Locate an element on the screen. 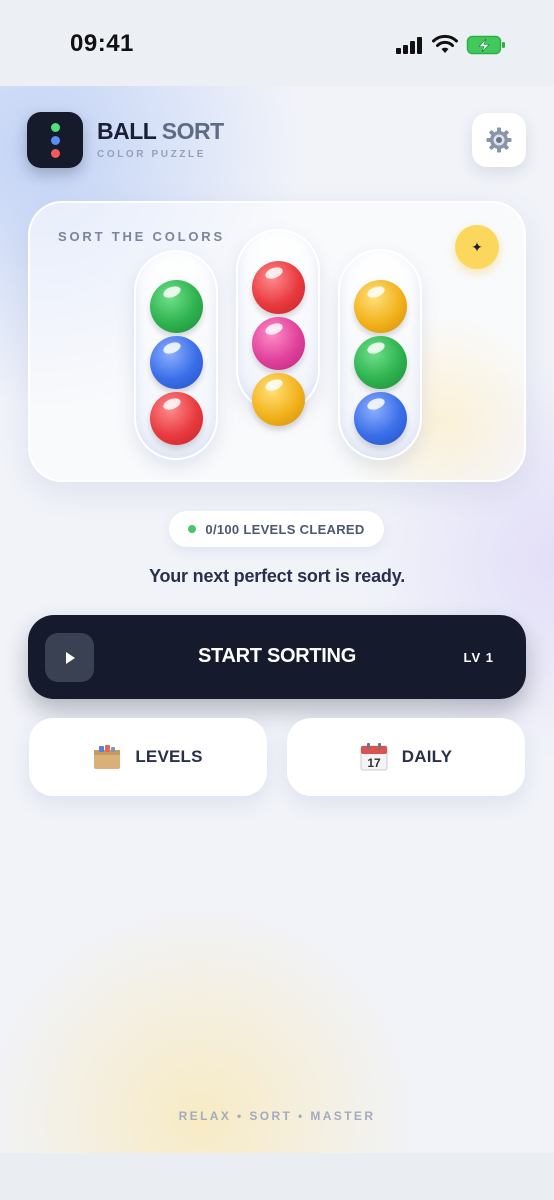  progress-text: 0/100 LEVELS CLEARED is located at coordinates (285, 529).